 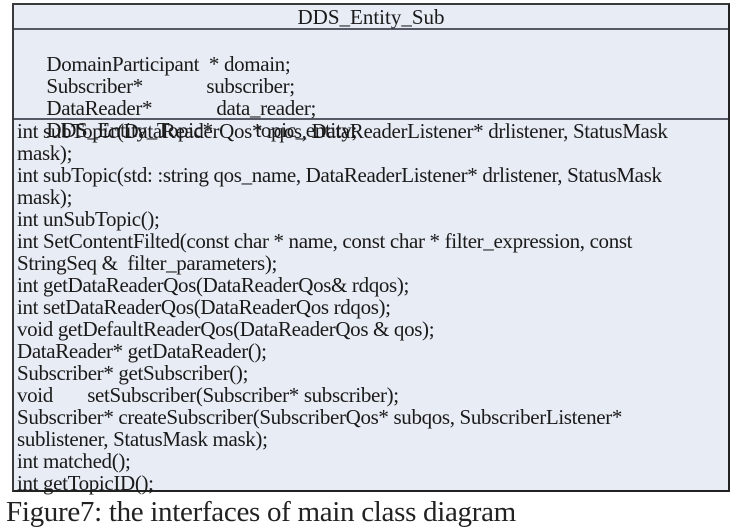 I want to click on method-line: DataReader* getDataReader();, so click(x=142, y=351).